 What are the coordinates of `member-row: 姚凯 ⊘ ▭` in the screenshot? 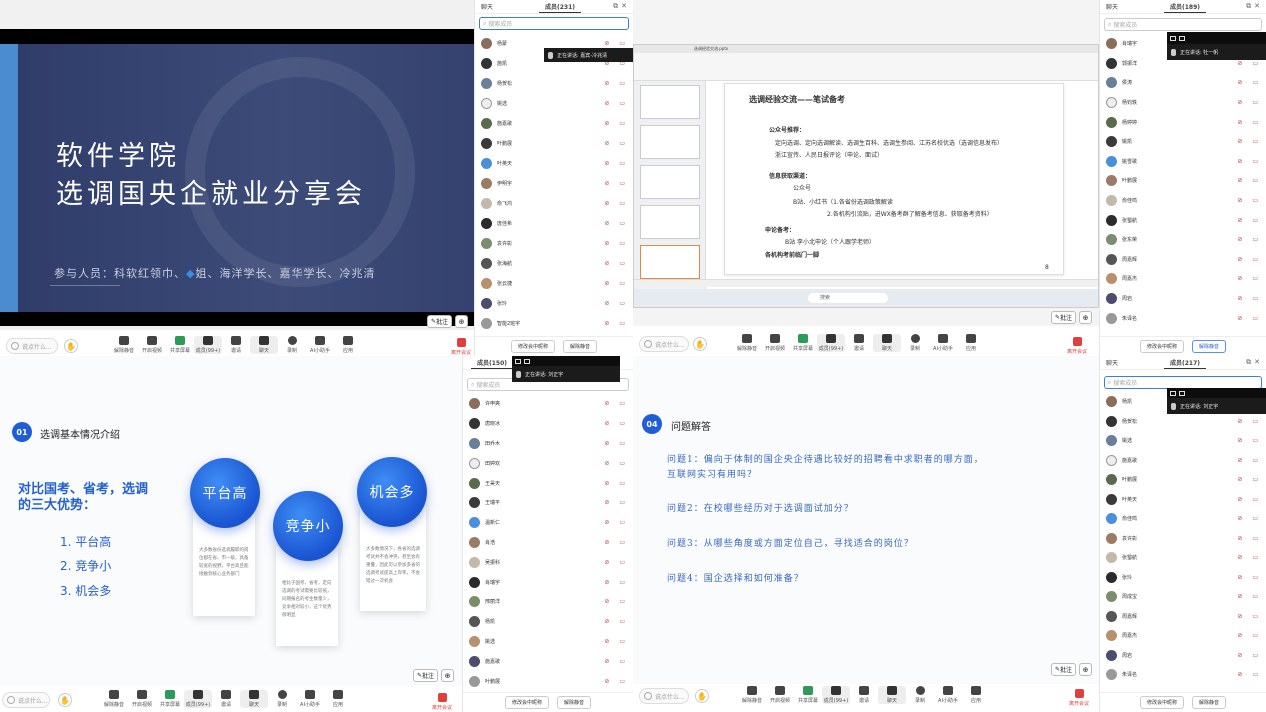 It's located at (1183, 142).